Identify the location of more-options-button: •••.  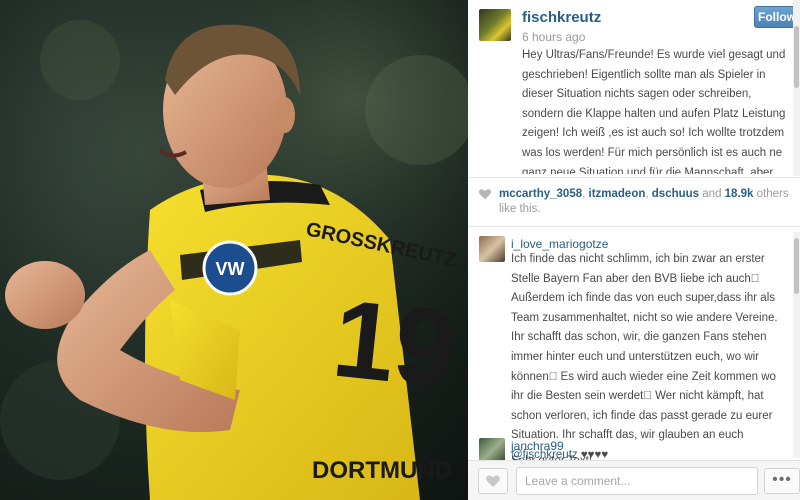
(782, 481).